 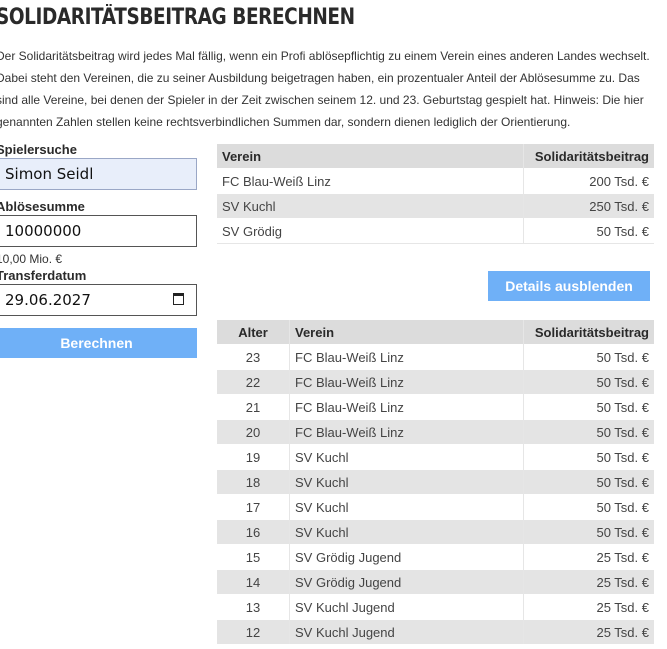 I want to click on table-row: 19 SV Kuchl 50 Tsd. €, so click(x=435, y=457).